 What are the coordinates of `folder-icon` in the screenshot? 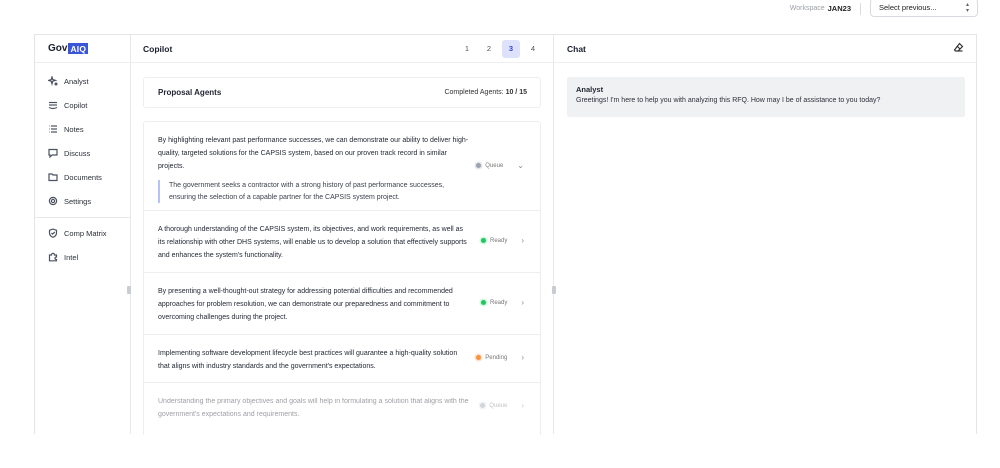 It's located at (53, 177).